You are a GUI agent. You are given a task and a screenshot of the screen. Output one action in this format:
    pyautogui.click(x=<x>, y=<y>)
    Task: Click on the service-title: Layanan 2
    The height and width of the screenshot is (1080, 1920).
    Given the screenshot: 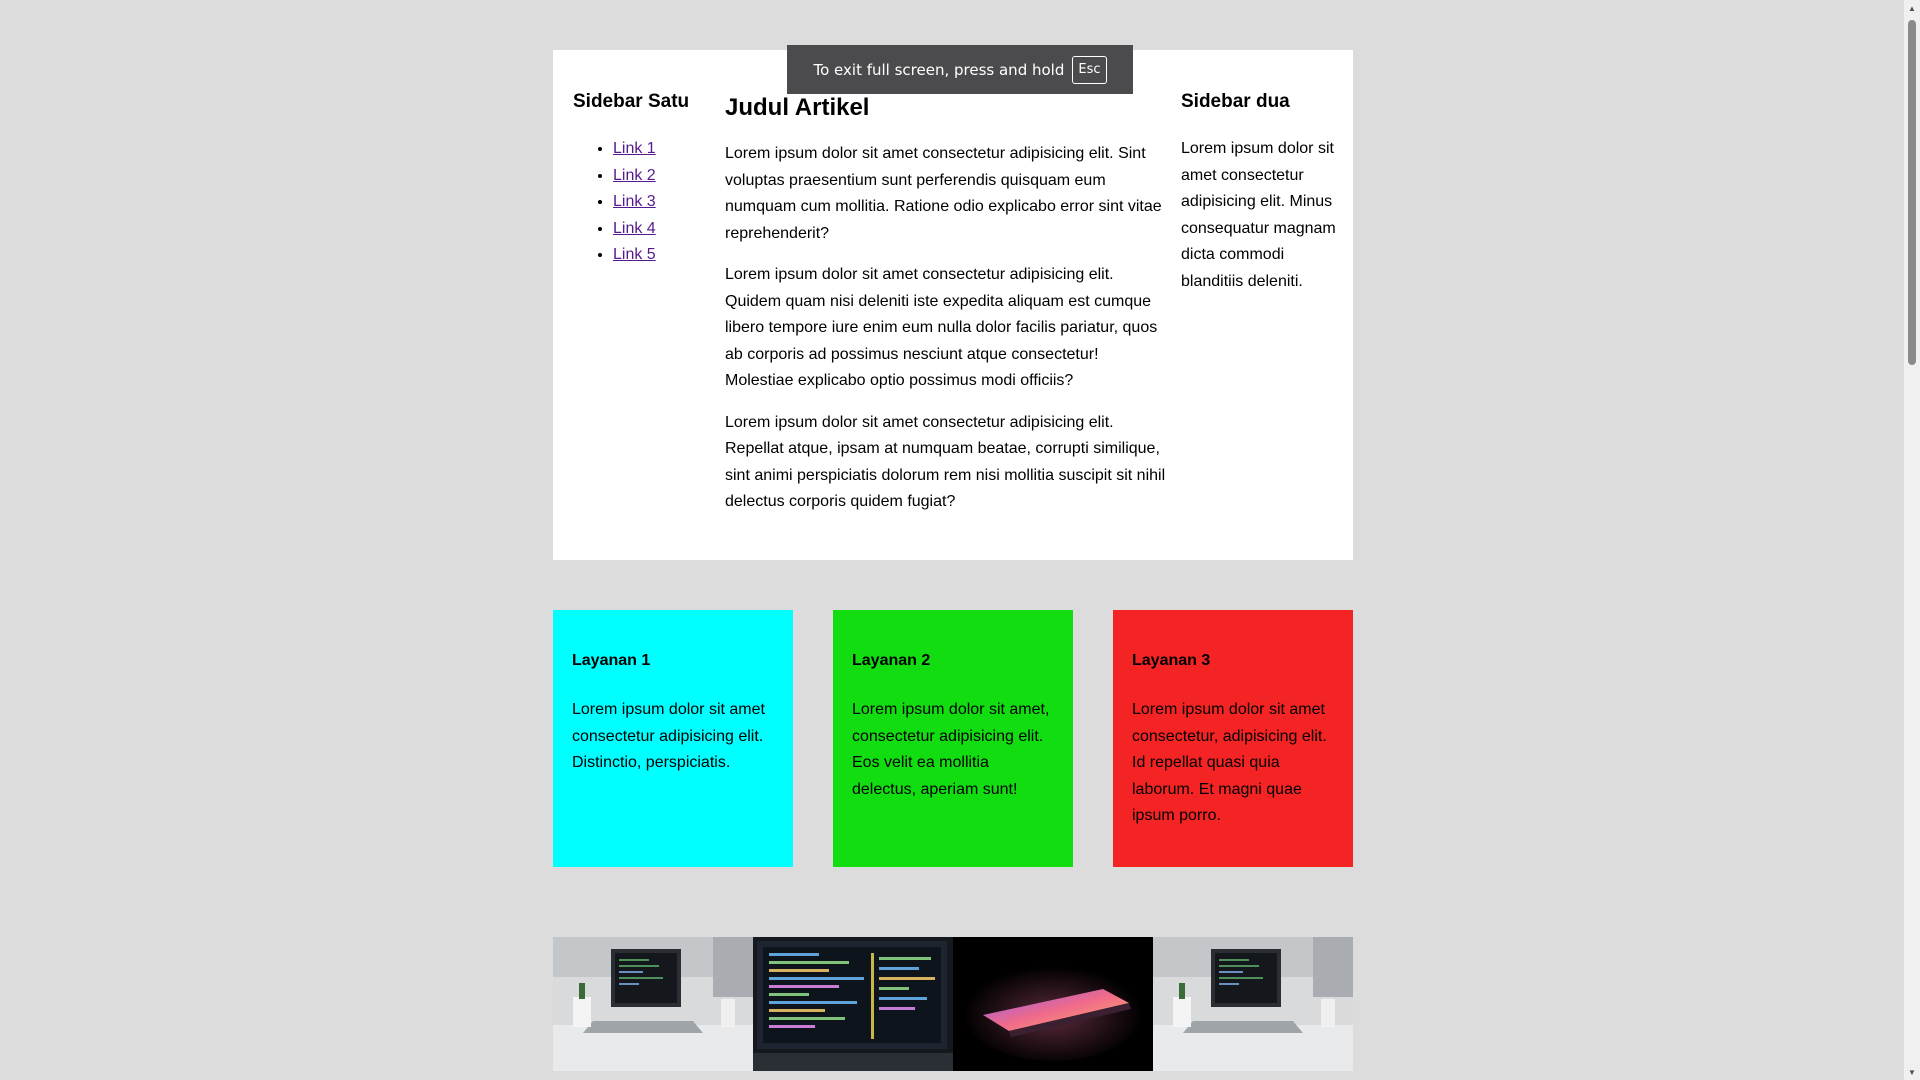 What is the action you would take?
    pyautogui.click(x=891, y=660)
    